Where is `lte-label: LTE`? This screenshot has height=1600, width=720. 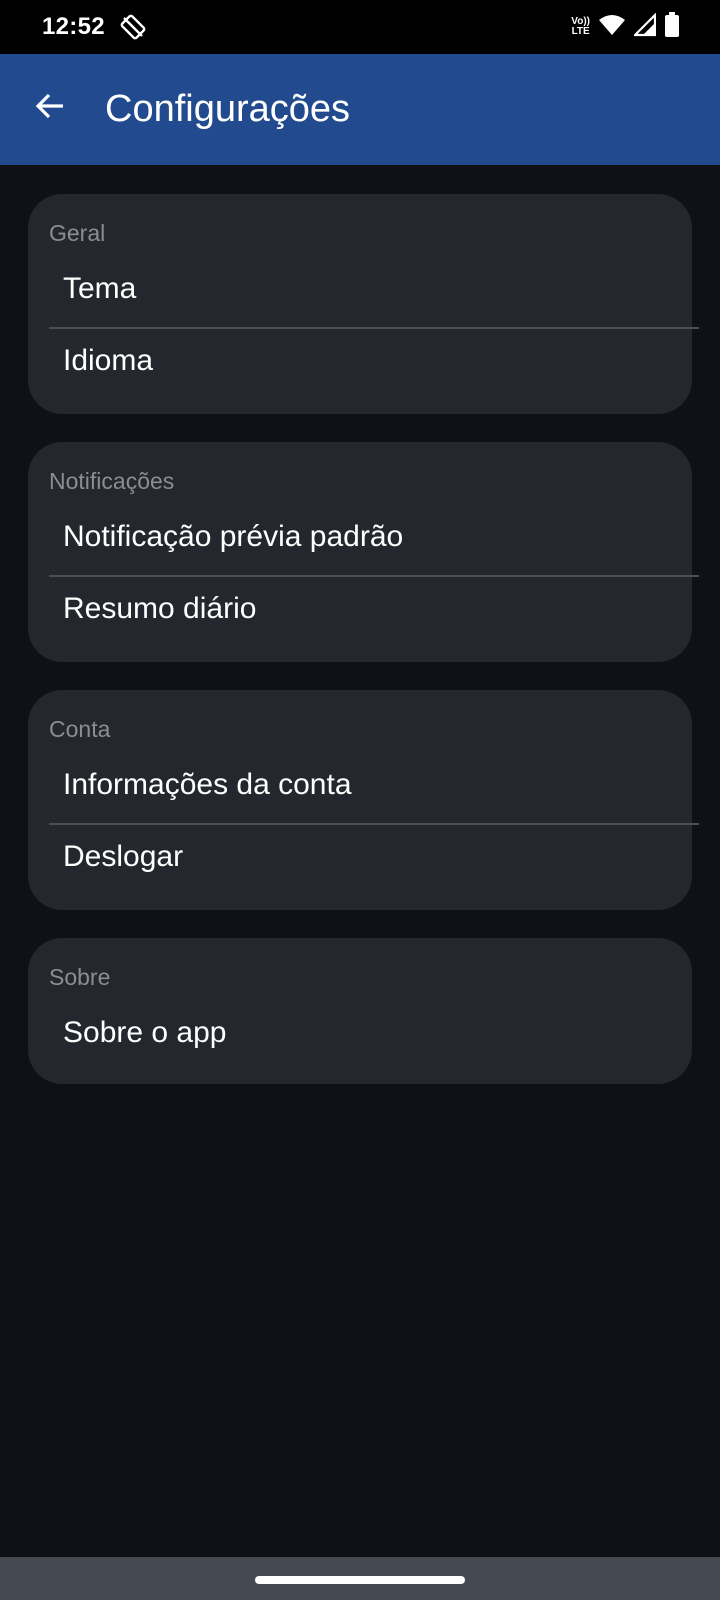 lte-label: LTE is located at coordinates (580, 31).